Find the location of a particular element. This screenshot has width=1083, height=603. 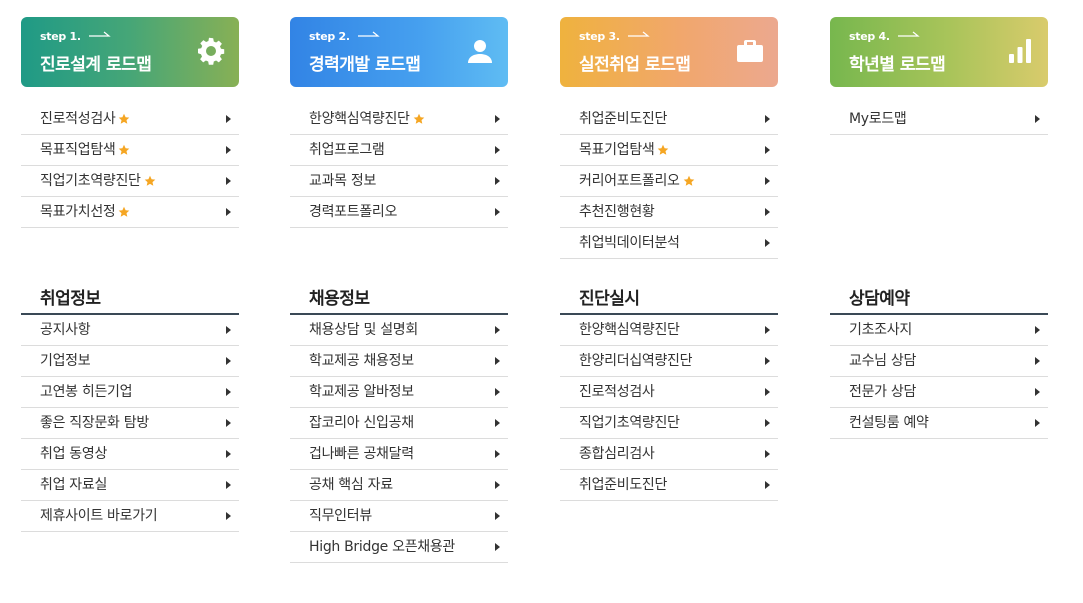

menu-item: 목표직업탐색 is located at coordinates (130, 150).